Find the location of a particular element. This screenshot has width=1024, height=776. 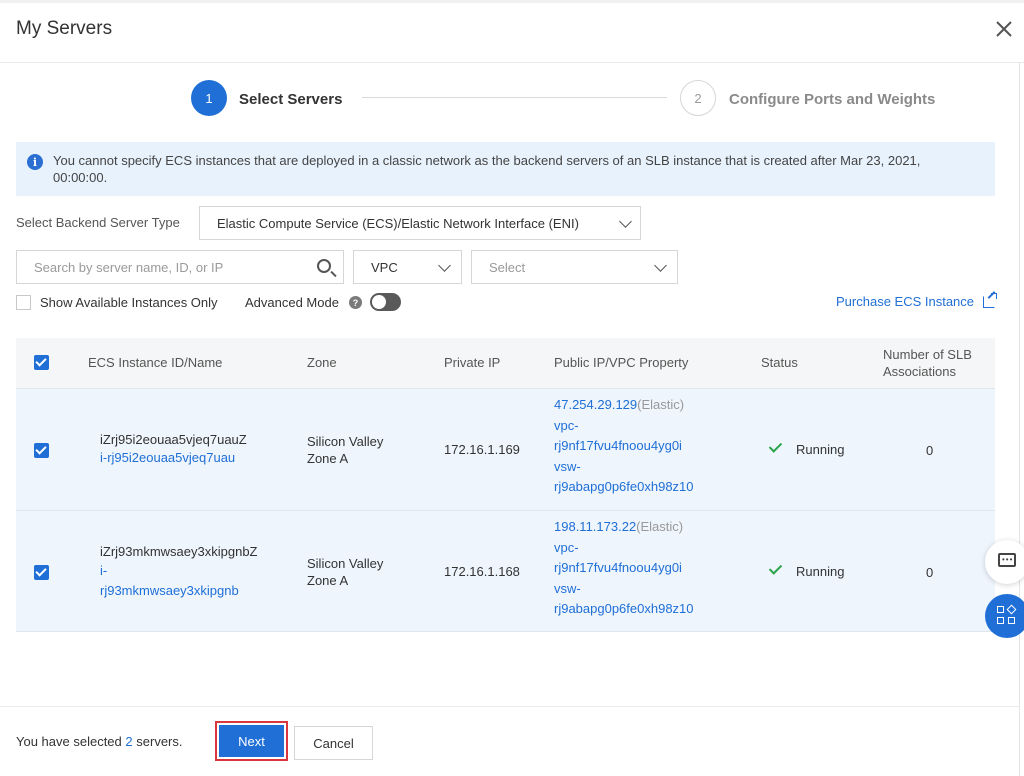

private-ip: 172.16.1.168 is located at coordinates (482, 571).